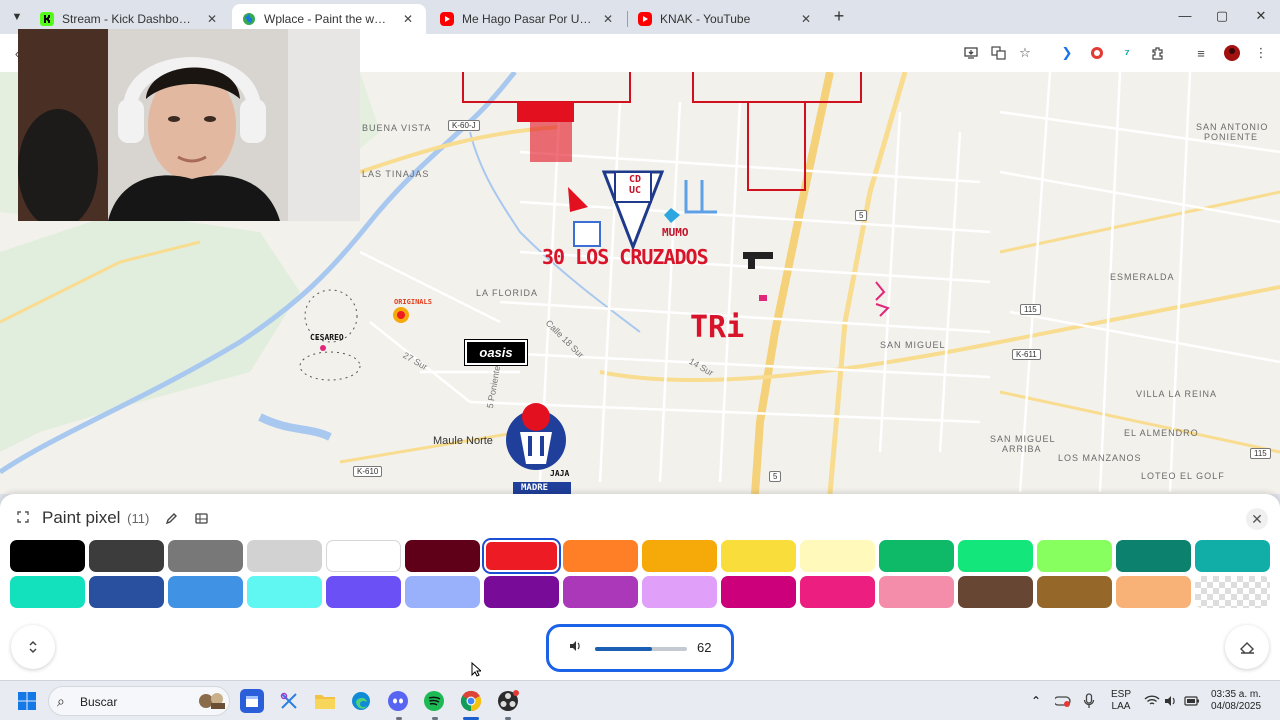 This screenshot has height=720, width=1280. I want to click on place-label: ESMERALDA, so click(1142, 277).